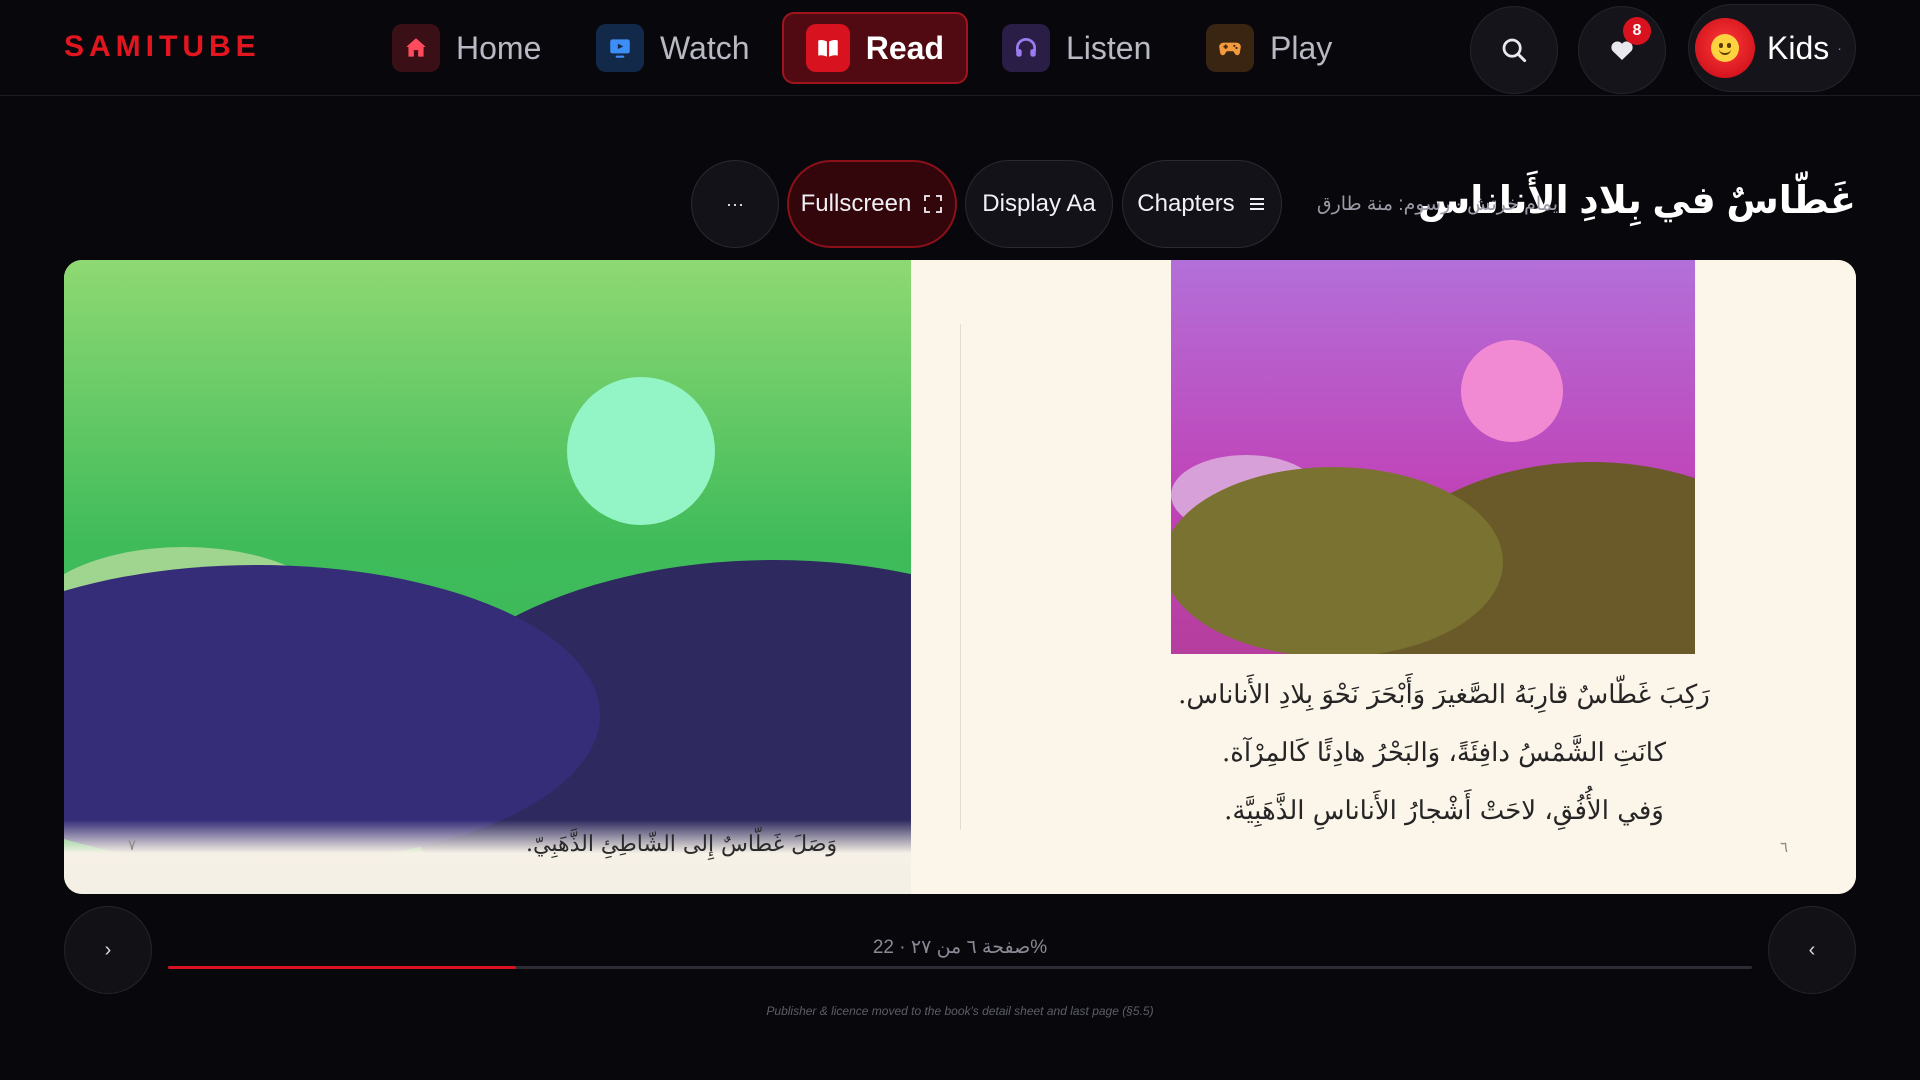 The width and height of the screenshot is (1920, 1080). I want to click on nav-play-label: Play, so click(1301, 47).